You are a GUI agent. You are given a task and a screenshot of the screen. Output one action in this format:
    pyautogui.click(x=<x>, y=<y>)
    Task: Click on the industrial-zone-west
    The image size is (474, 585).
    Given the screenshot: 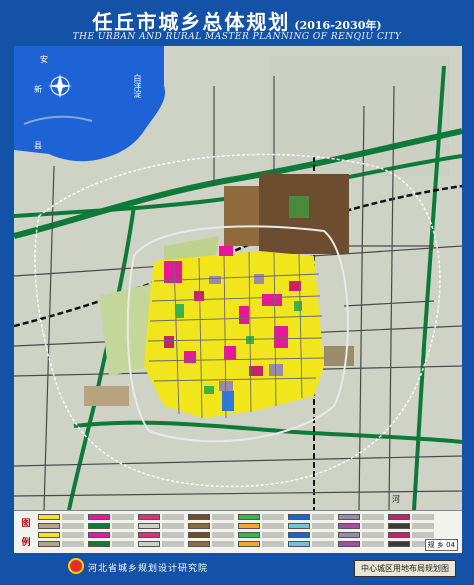 What is the action you would take?
    pyautogui.click(x=241, y=216)
    